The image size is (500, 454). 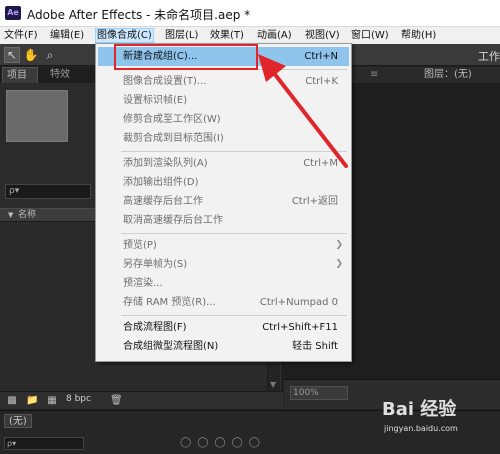 I want to click on menu-item-label: 合成流程图(F), so click(x=155, y=327).